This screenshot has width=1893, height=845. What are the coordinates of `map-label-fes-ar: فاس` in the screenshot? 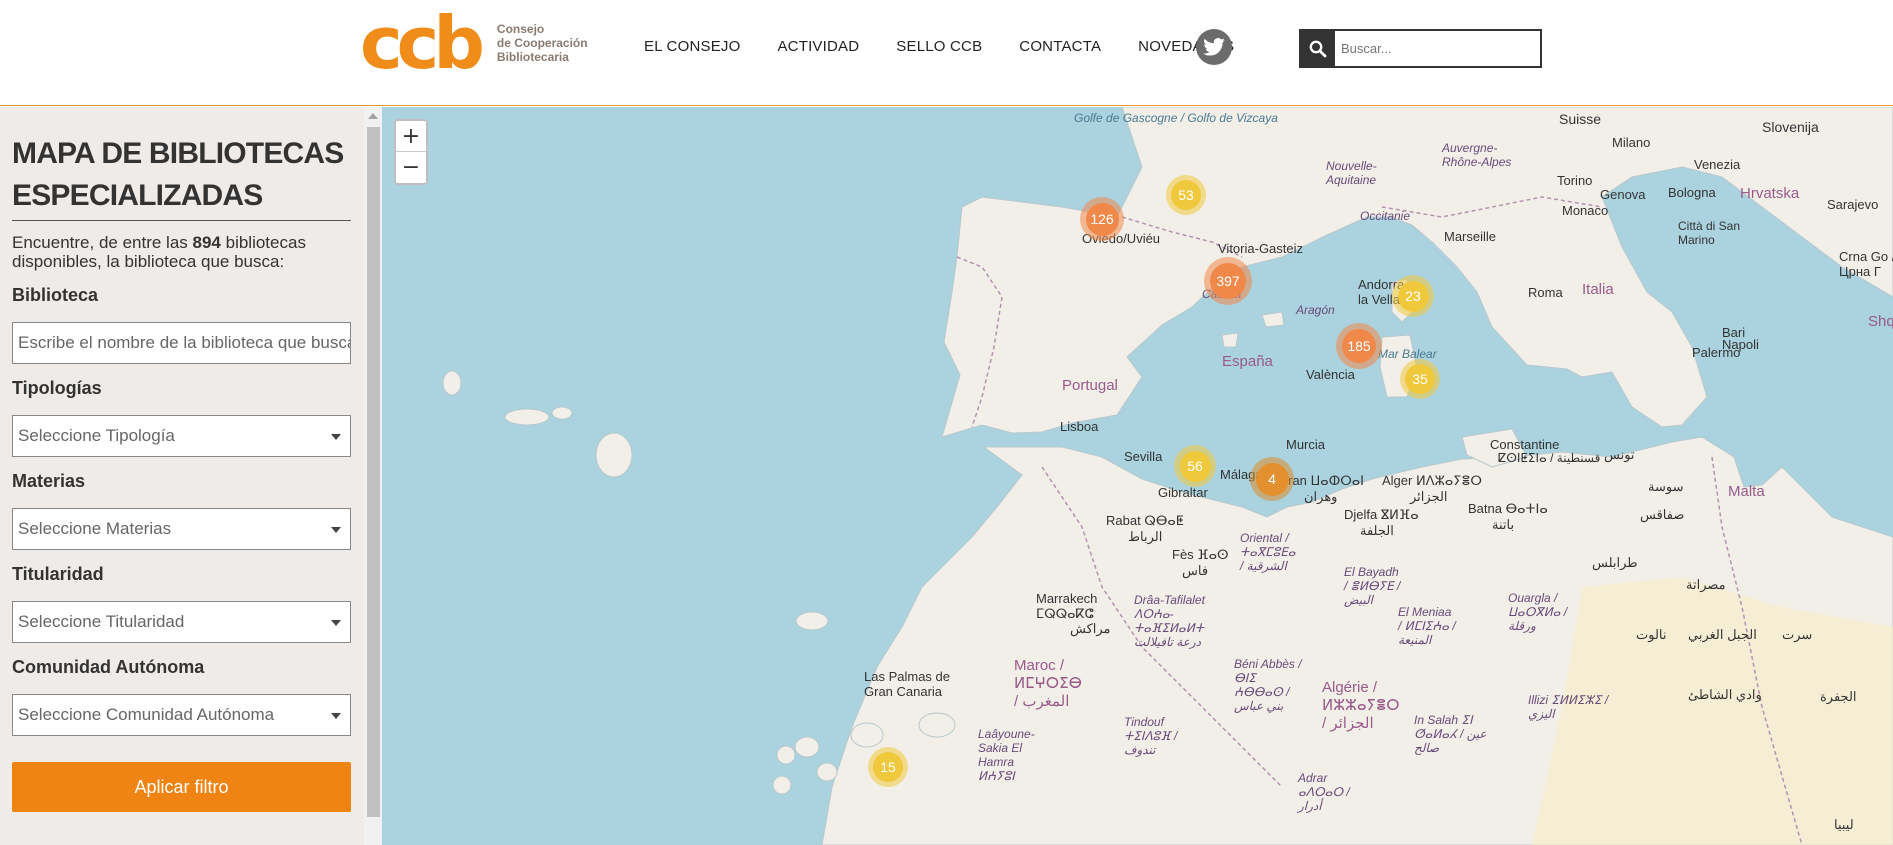 It's located at (1195, 570).